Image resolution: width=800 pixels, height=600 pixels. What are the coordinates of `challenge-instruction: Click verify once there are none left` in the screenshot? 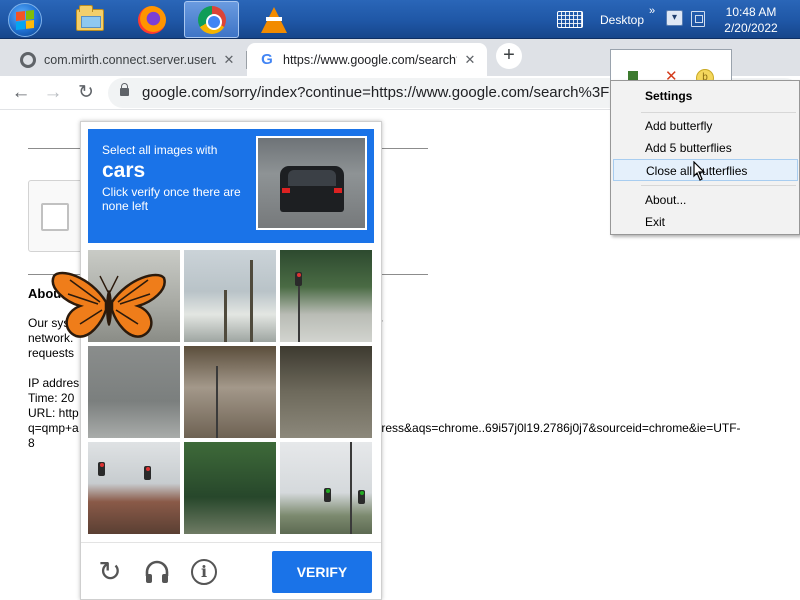 It's located at (171, 199).